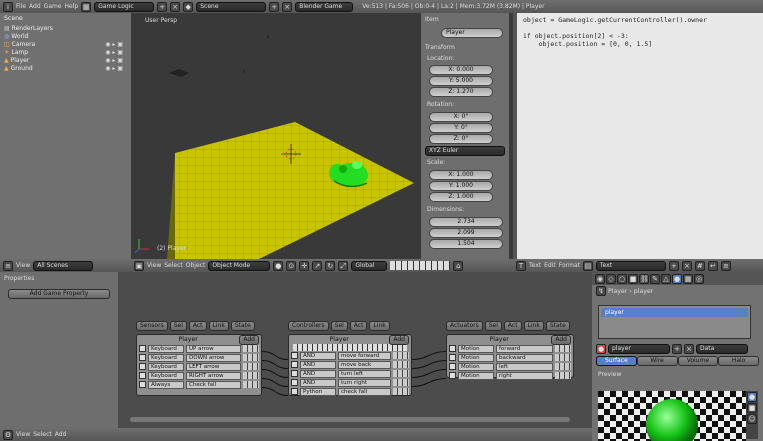 This screenshot has width=763, height=441. I want to click on rotation-mode-select: XYZ Euler, so click(465, 151).